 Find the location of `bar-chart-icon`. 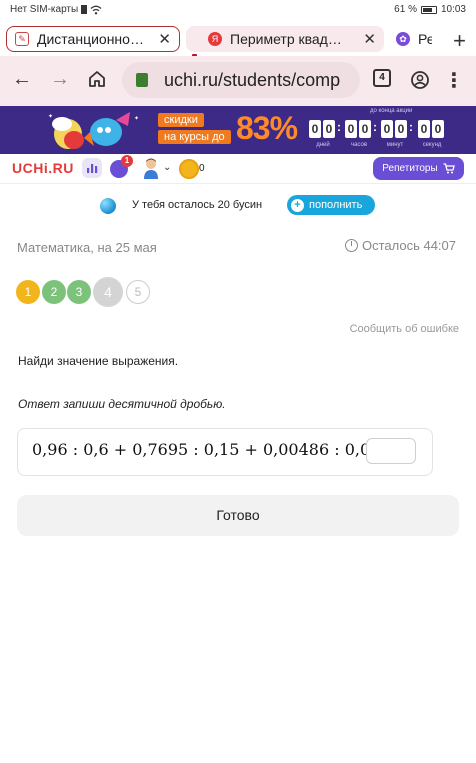

bar-chart-icon is located at coordinates (92, 168).